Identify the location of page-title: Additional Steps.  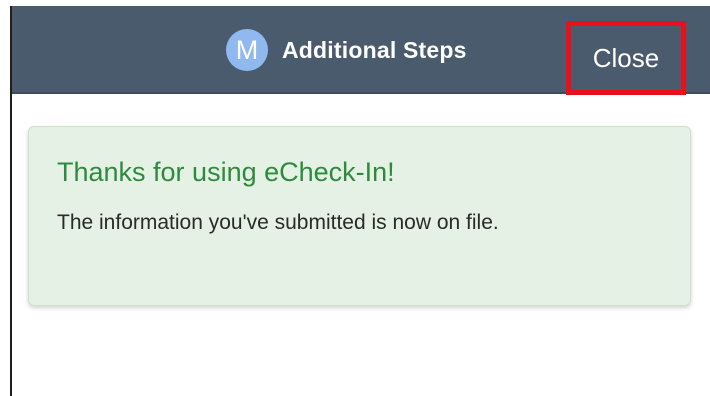
(374, 49).